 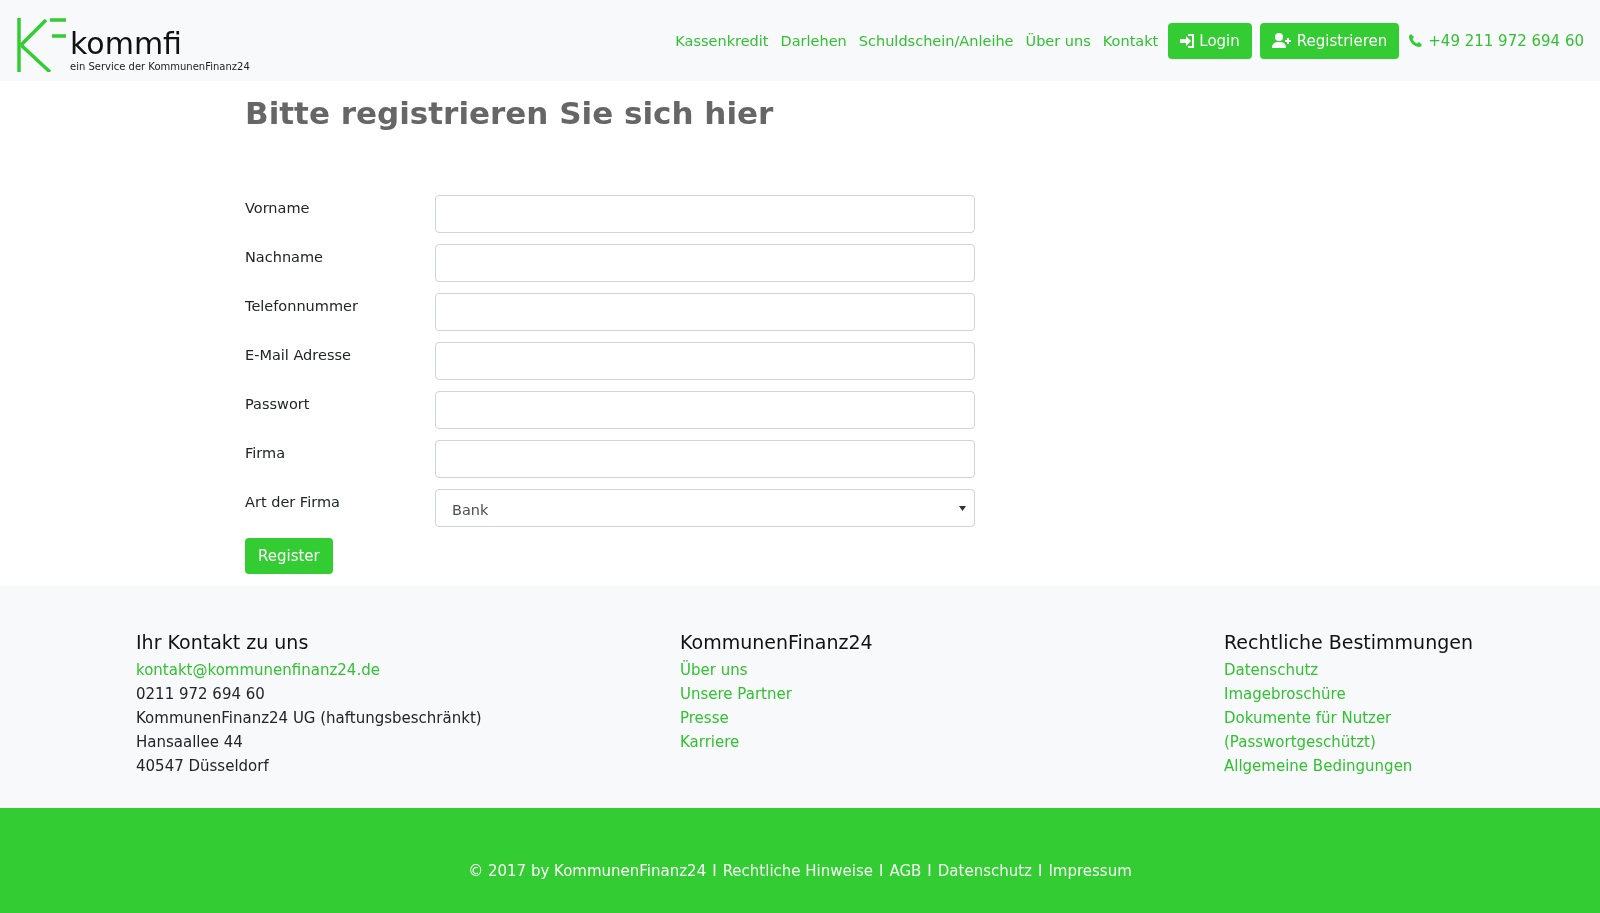 What do you see at coordinates (42, 44) in the screenshot?
I see `logo-mark-icon` at bounding box center [42, 44].